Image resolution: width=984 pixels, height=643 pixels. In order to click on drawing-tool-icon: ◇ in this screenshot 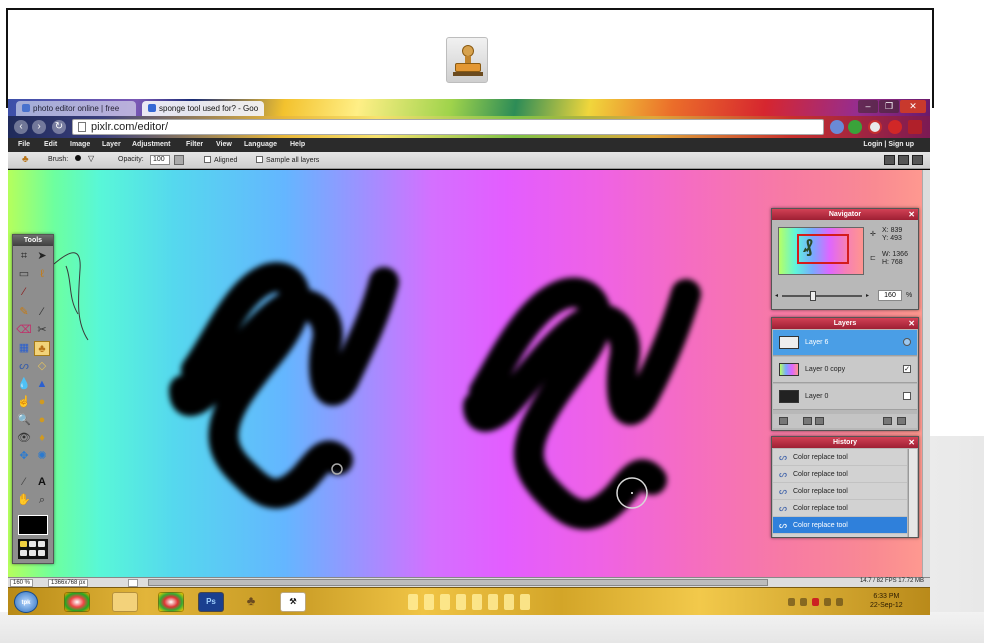, I will do `click(42, 366)`.